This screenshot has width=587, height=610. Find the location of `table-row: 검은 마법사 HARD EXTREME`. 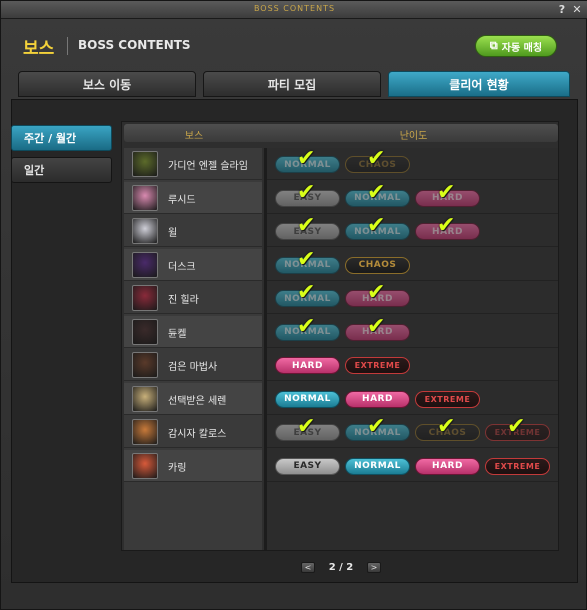

table-row: 검은 마법사 HARD EXTREME is located at coordinates (340, 365).